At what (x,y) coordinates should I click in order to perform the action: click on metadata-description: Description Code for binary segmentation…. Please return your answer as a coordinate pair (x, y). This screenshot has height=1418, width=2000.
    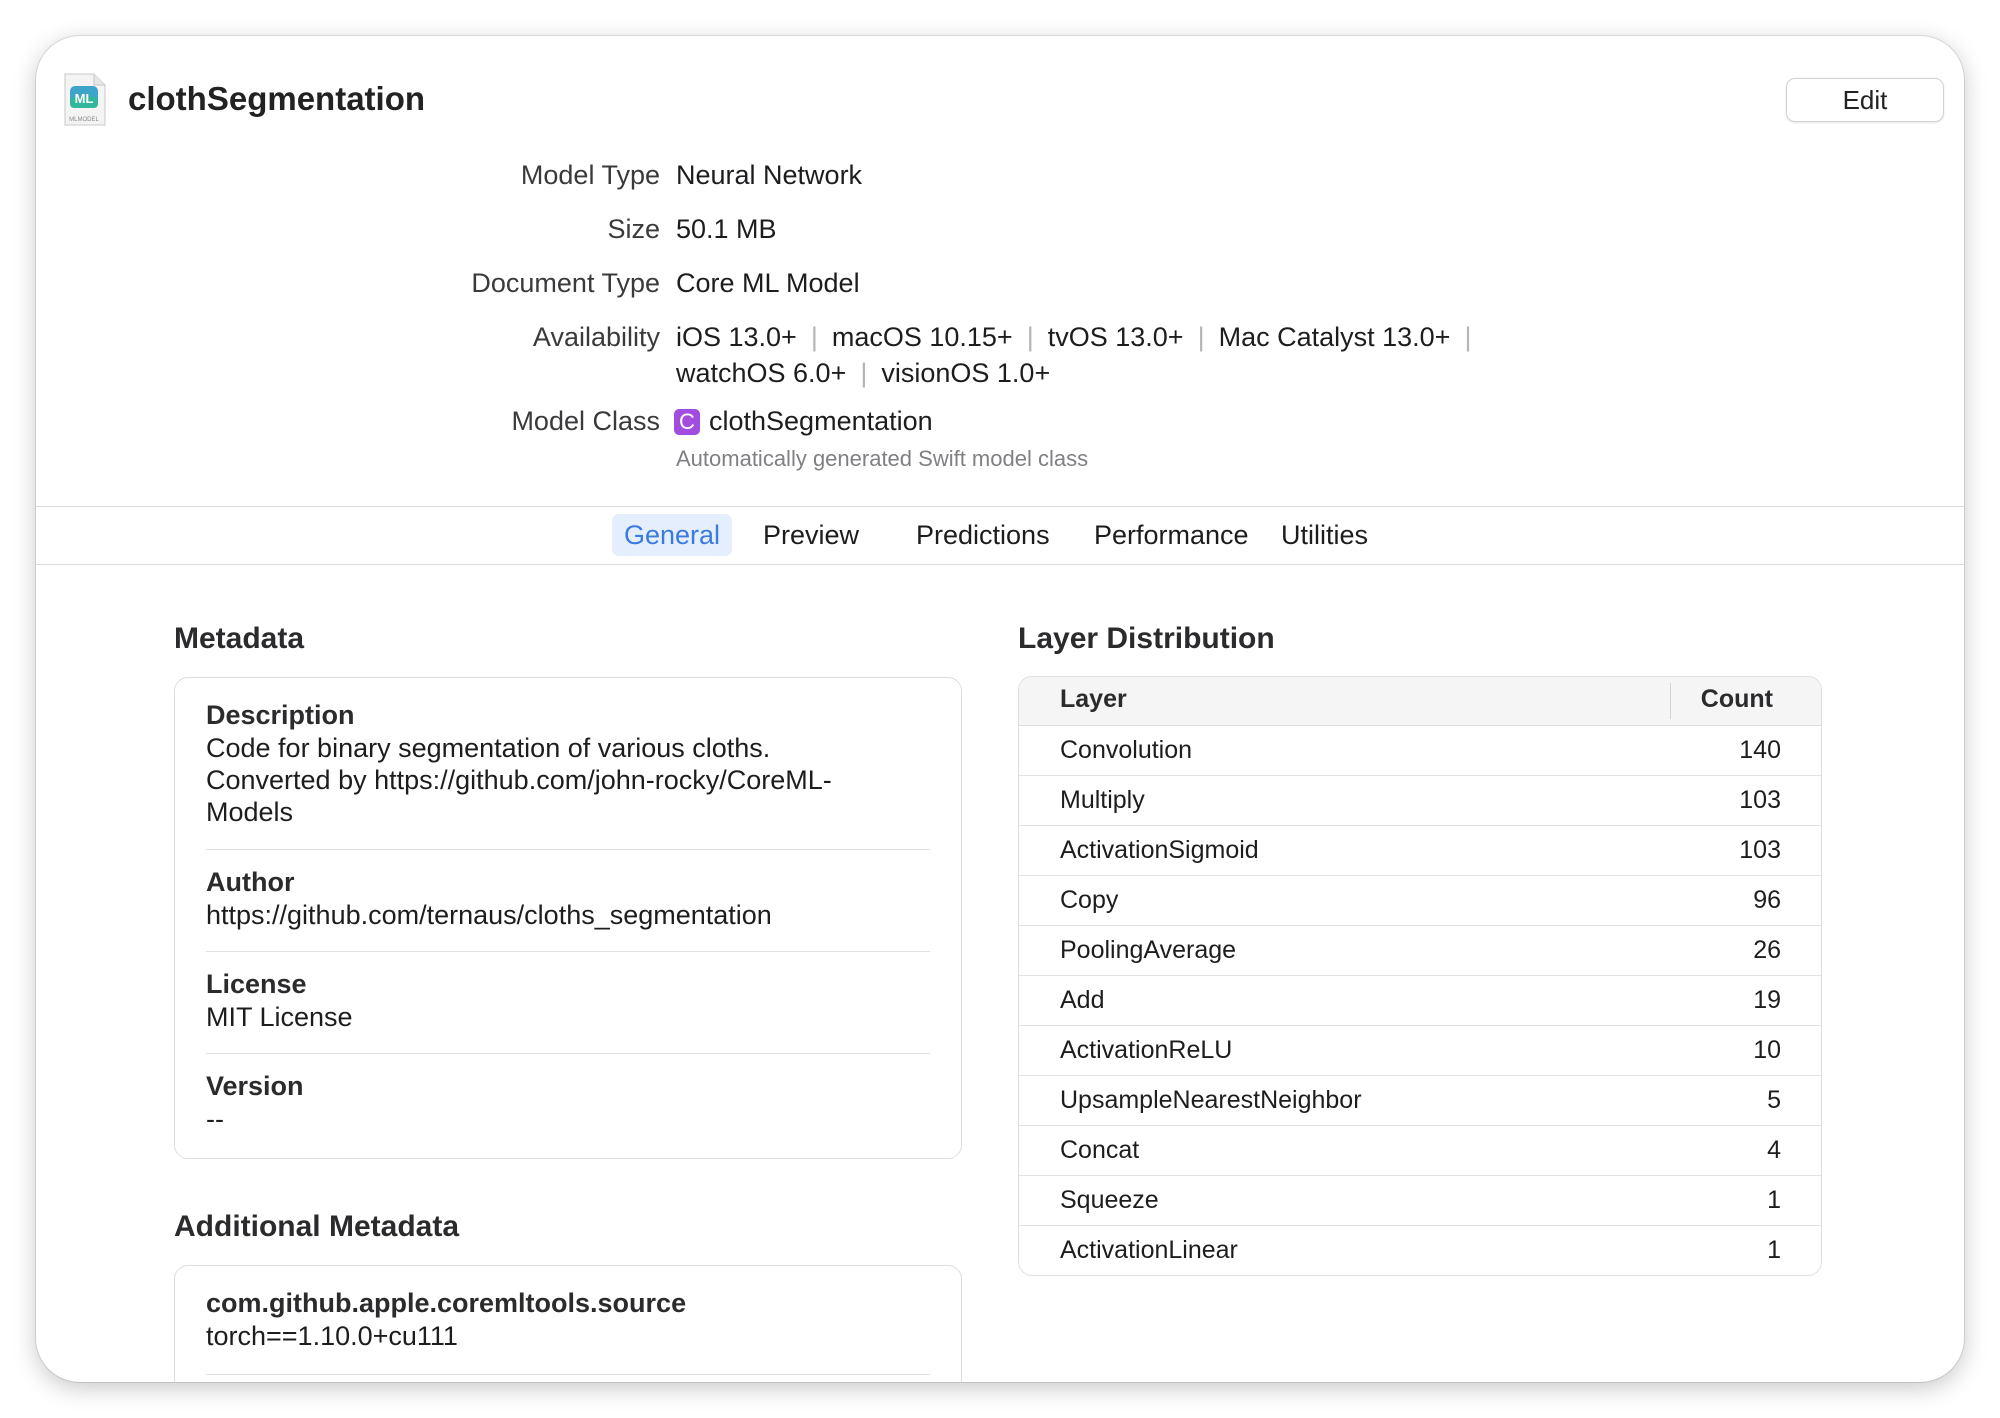
    Looking at the image, I should click on (568, 763).